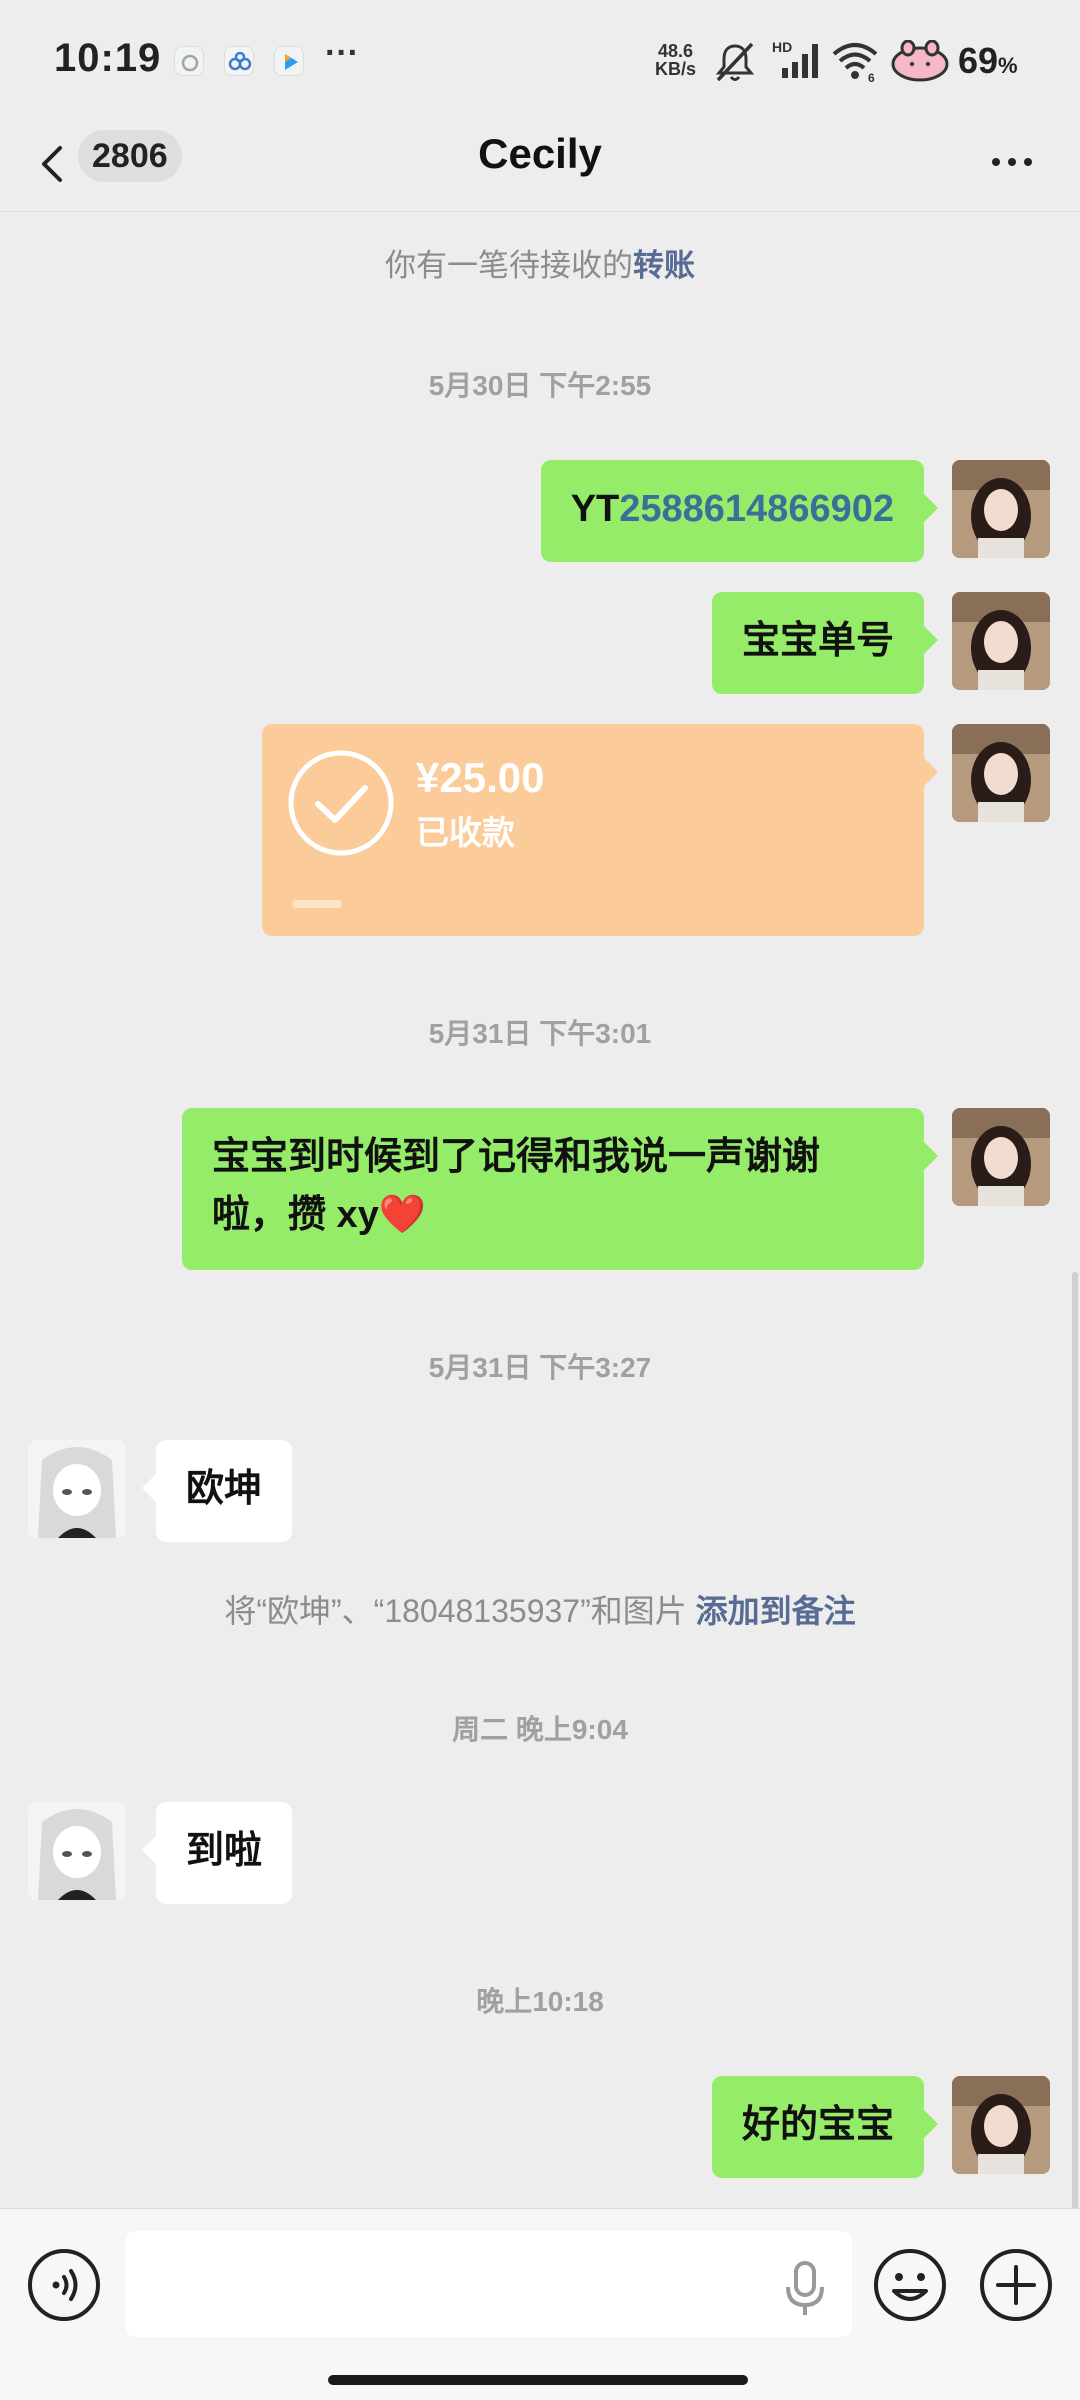  Describe the element at coordinates (342, 53) in the screenshot. I see `more-notifications-icon: ···` at that location.